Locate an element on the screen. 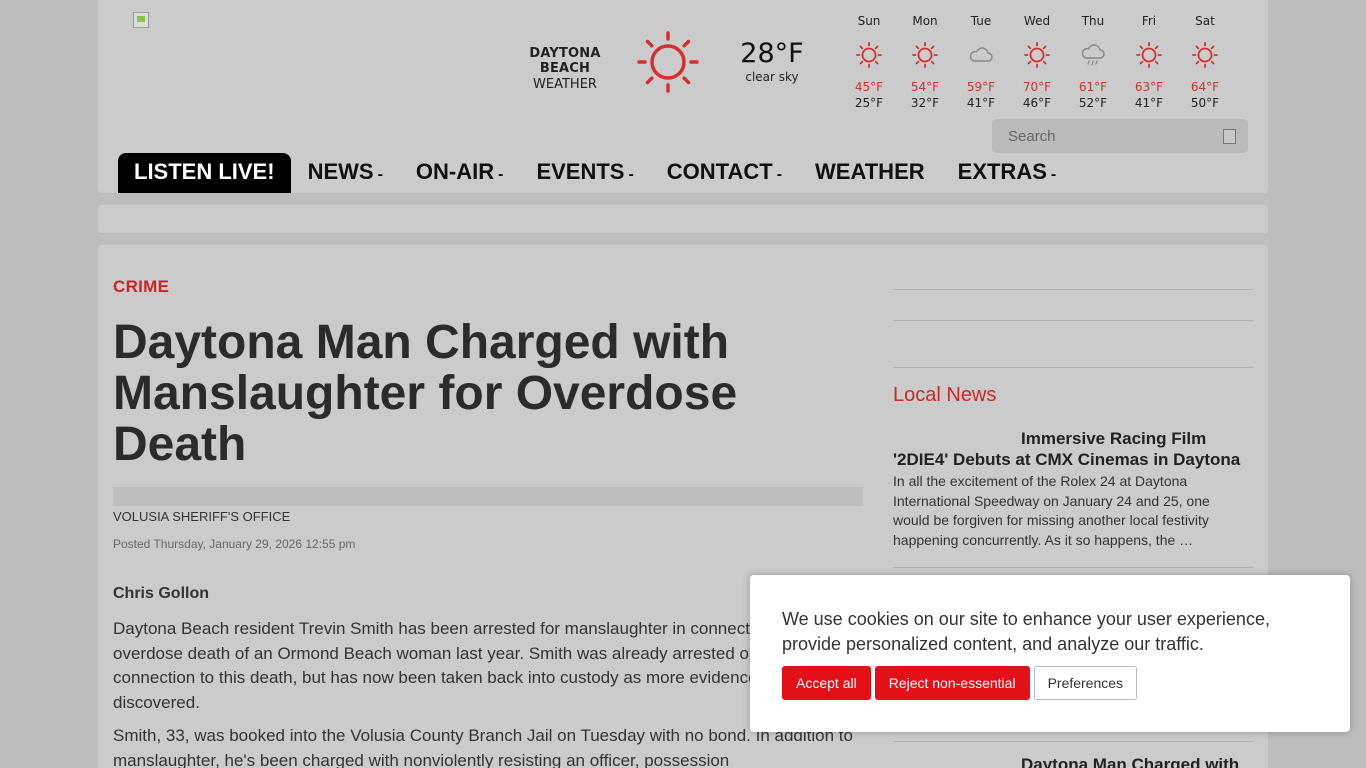  nav-events: EVENTS - is located at coordinates (584, 173).